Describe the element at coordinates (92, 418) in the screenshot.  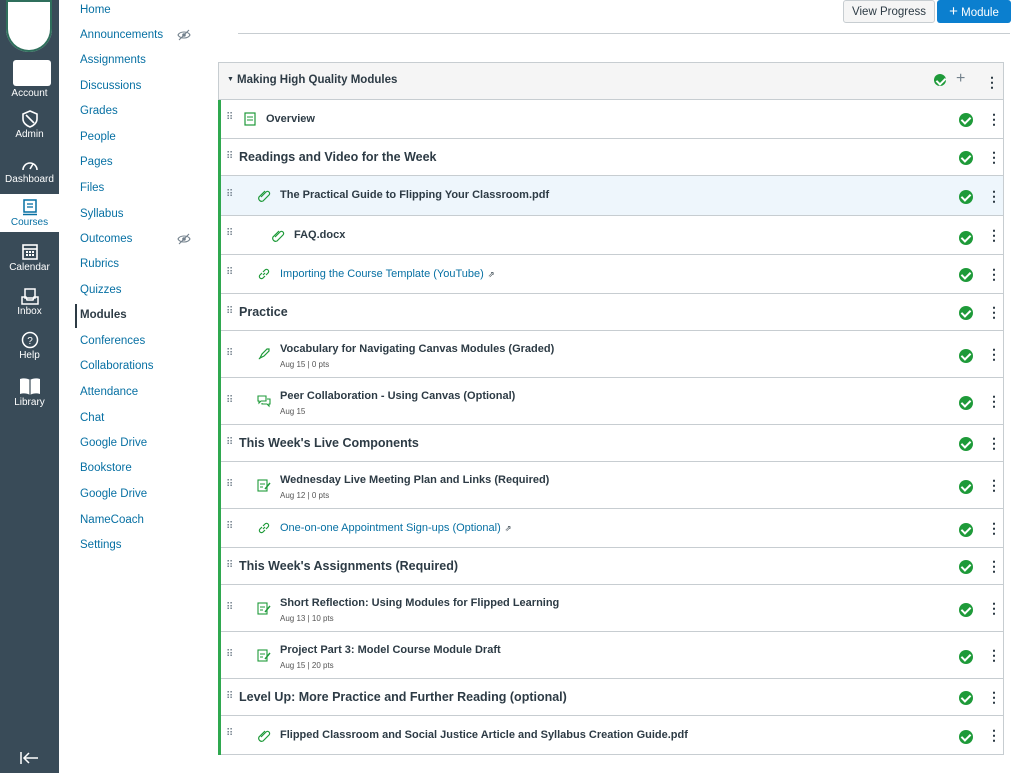
I see `course-nav-chat: Chat` at that location.